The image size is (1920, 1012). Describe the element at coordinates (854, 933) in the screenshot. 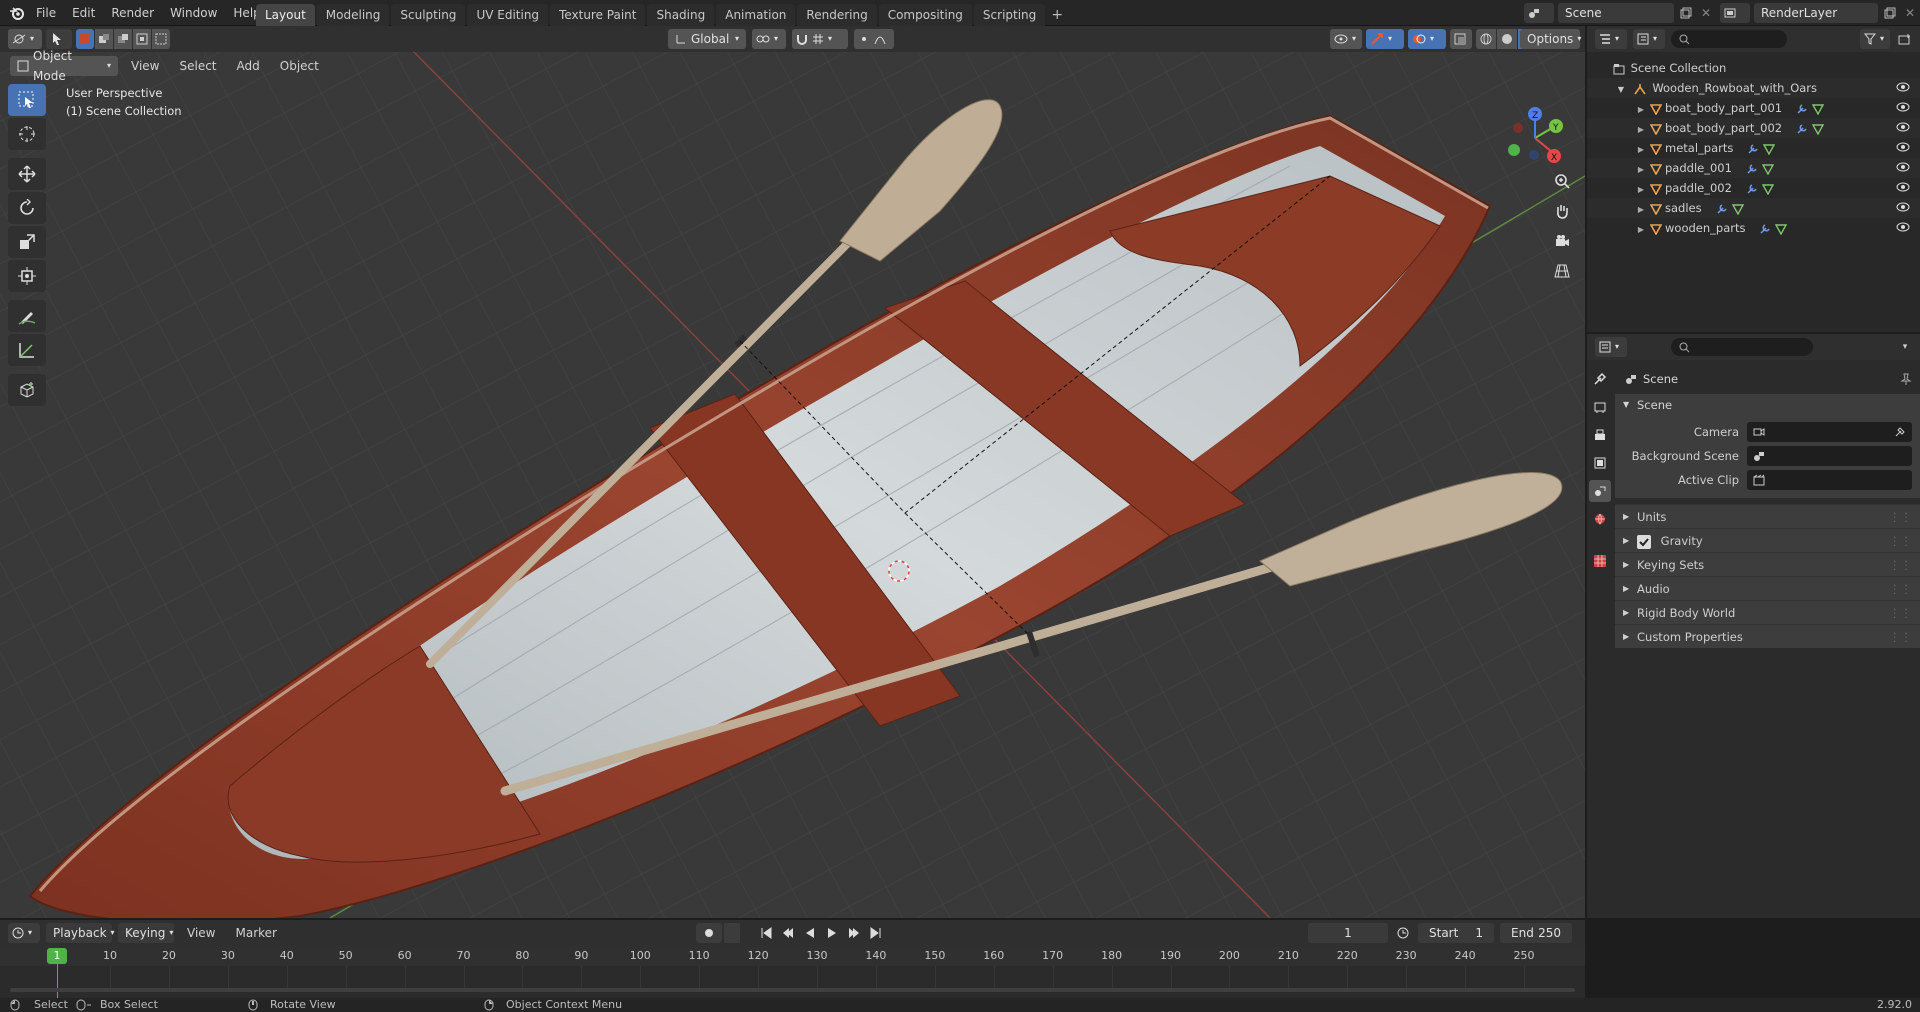

I see `next-keyframe-icon` at that location.